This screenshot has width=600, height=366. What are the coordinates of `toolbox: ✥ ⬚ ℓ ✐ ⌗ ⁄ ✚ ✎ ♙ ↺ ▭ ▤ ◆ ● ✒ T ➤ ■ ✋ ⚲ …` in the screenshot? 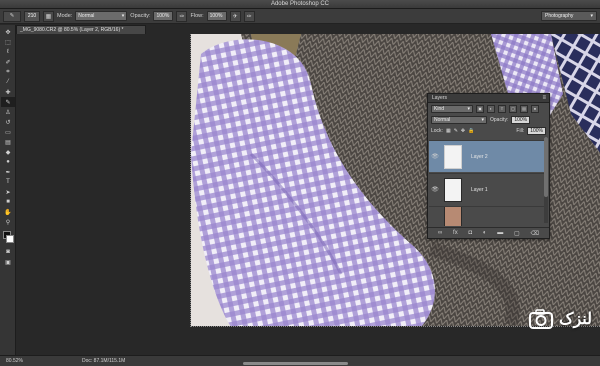 It's located at (8, 190).